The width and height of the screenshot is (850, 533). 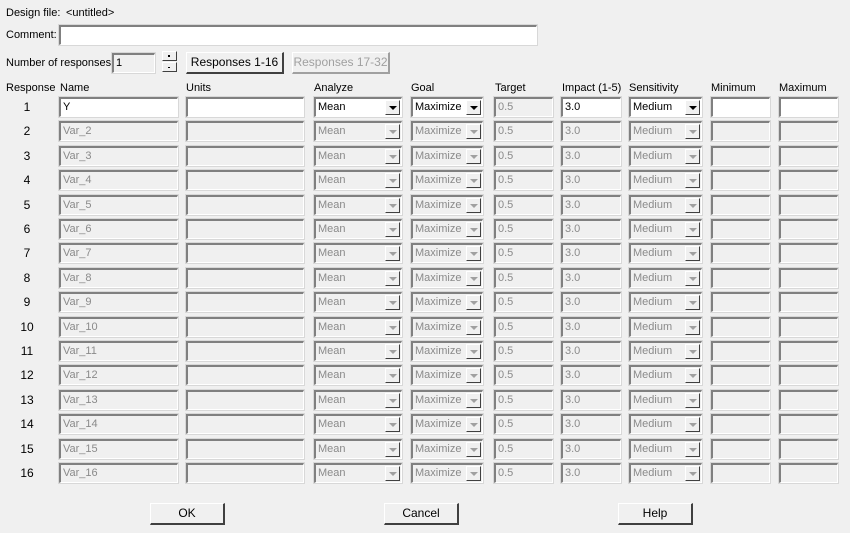 I want to click on name-input: Var_6, so click(x=118, y=229).